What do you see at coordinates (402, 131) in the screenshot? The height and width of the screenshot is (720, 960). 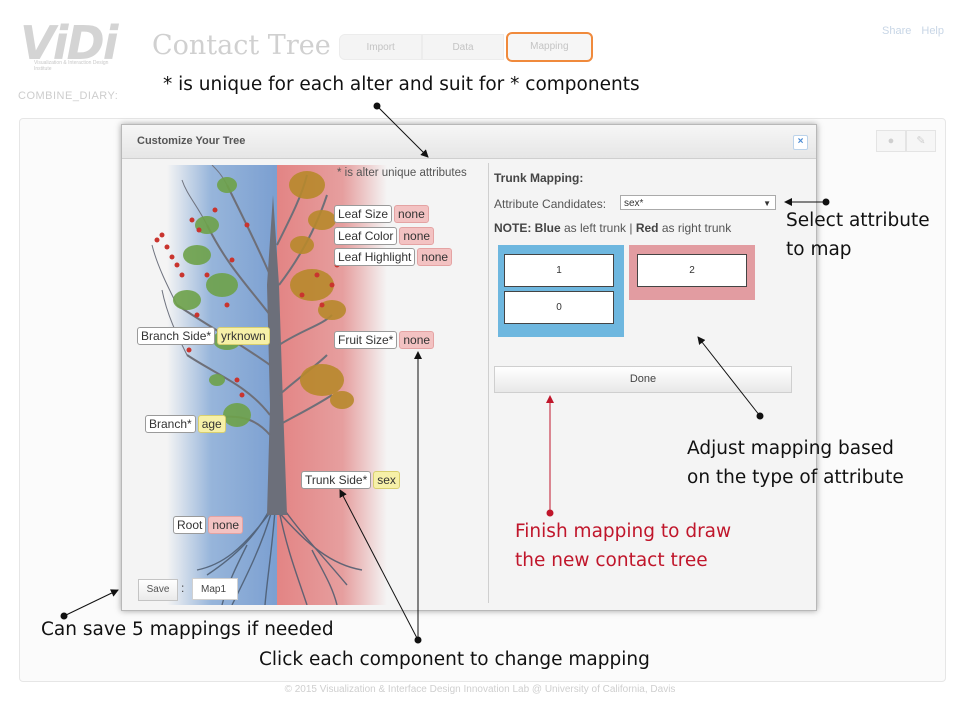 I see `arrow-unique` at bounding box center [402, 131].